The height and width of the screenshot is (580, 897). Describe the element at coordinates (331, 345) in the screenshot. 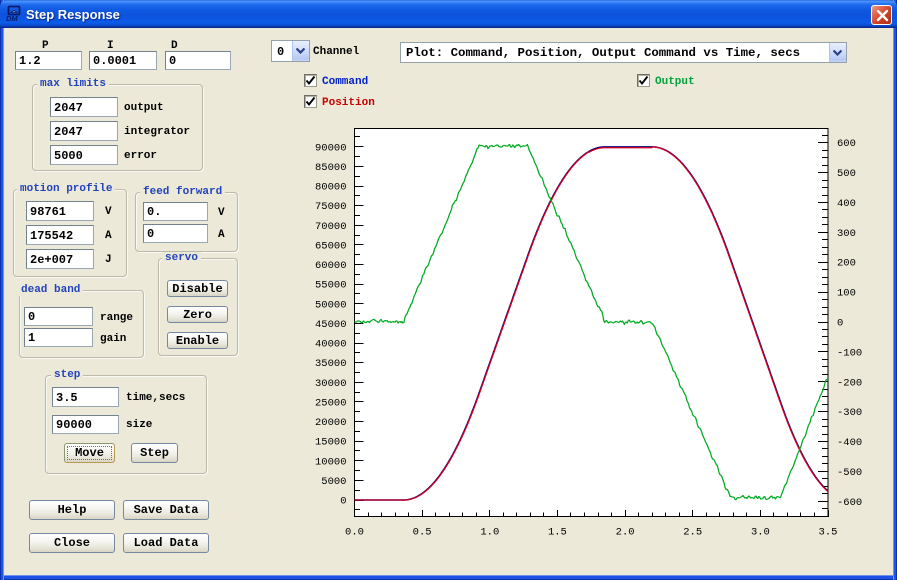

I see `svg-text: 40000` at that location.